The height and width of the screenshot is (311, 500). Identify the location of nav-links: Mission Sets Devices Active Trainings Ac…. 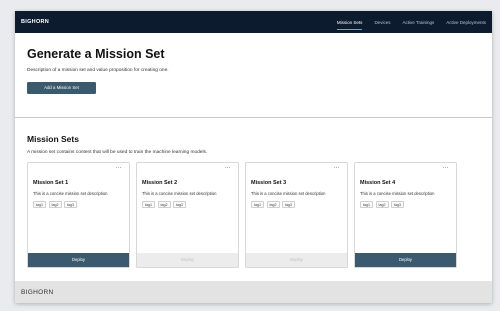
(411, 24).